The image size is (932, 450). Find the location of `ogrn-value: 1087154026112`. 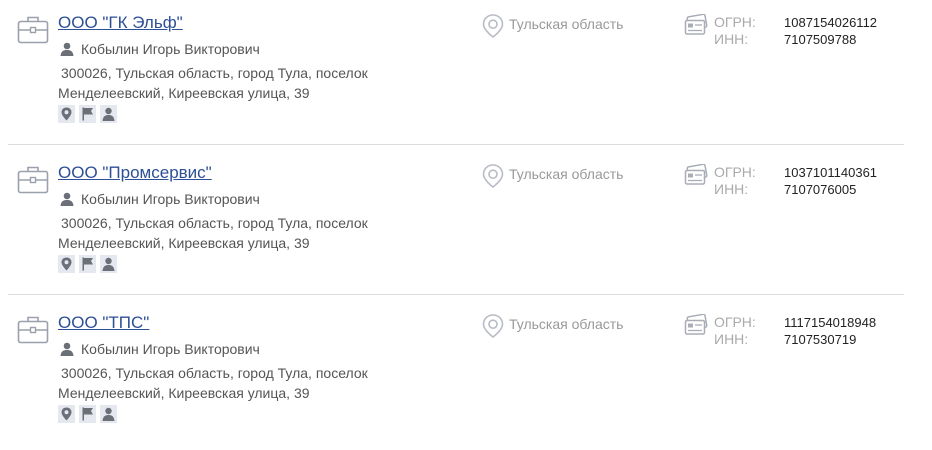

ogrn-value: 1087154026112 is located at coordinates (831, 22).